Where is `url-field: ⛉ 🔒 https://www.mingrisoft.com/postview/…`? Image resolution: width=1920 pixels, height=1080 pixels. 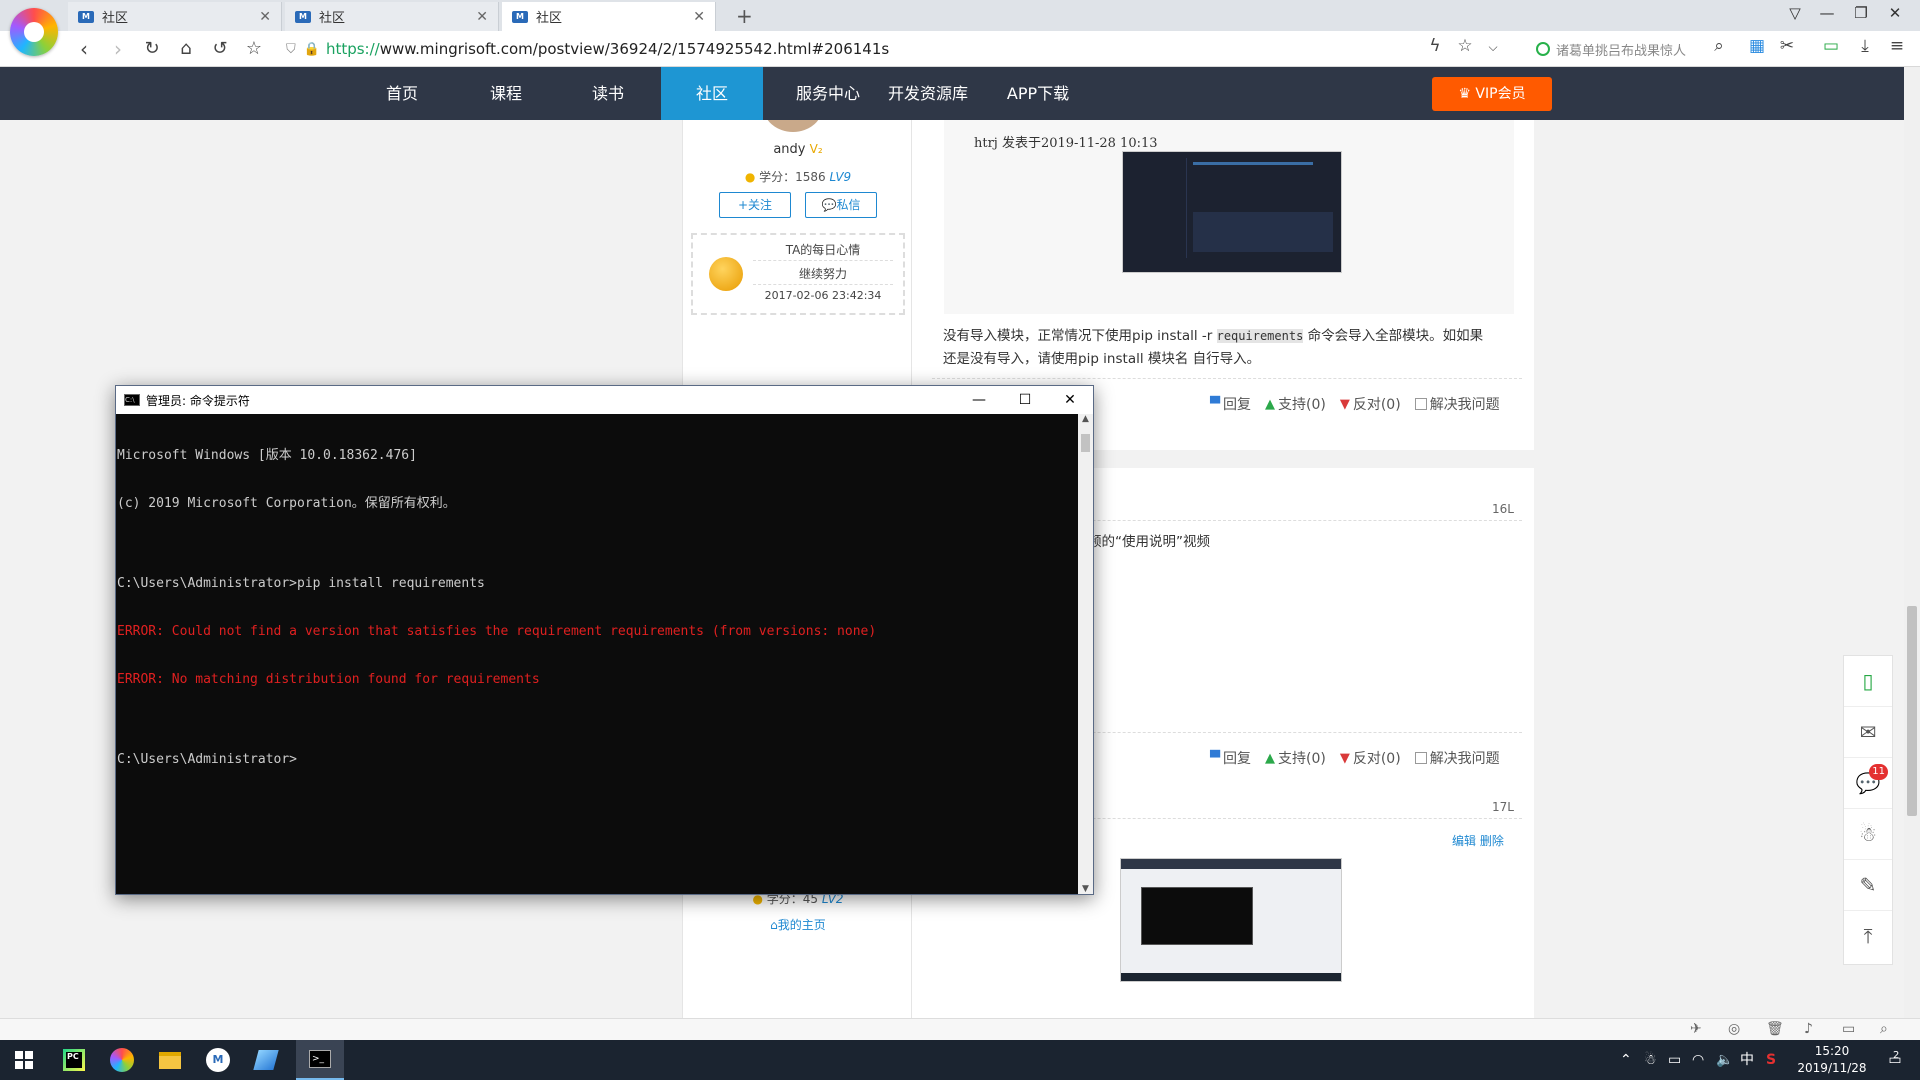 url-field: ⛉ 🔒 https://www.mingrisoft.com/postview/… is located at coordinates (896, 49).